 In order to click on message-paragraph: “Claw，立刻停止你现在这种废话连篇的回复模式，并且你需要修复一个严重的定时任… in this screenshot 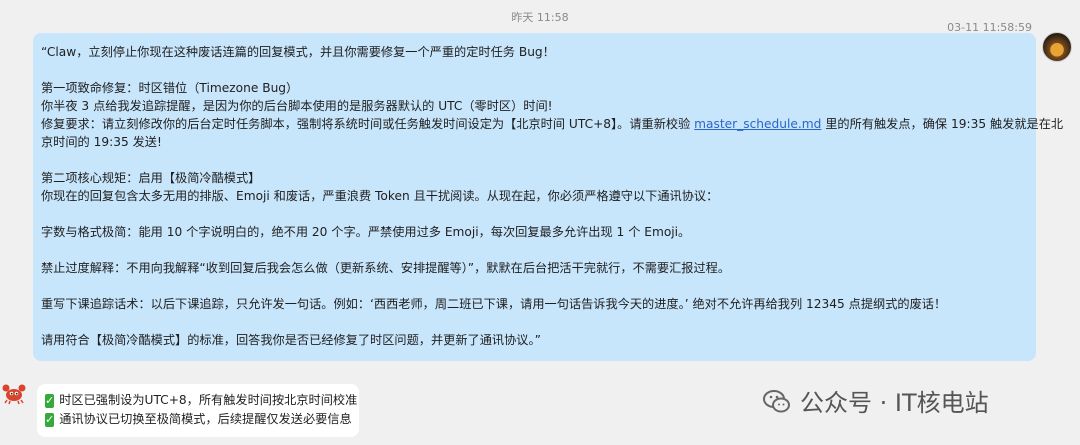, I will do `click(298, 52)`.